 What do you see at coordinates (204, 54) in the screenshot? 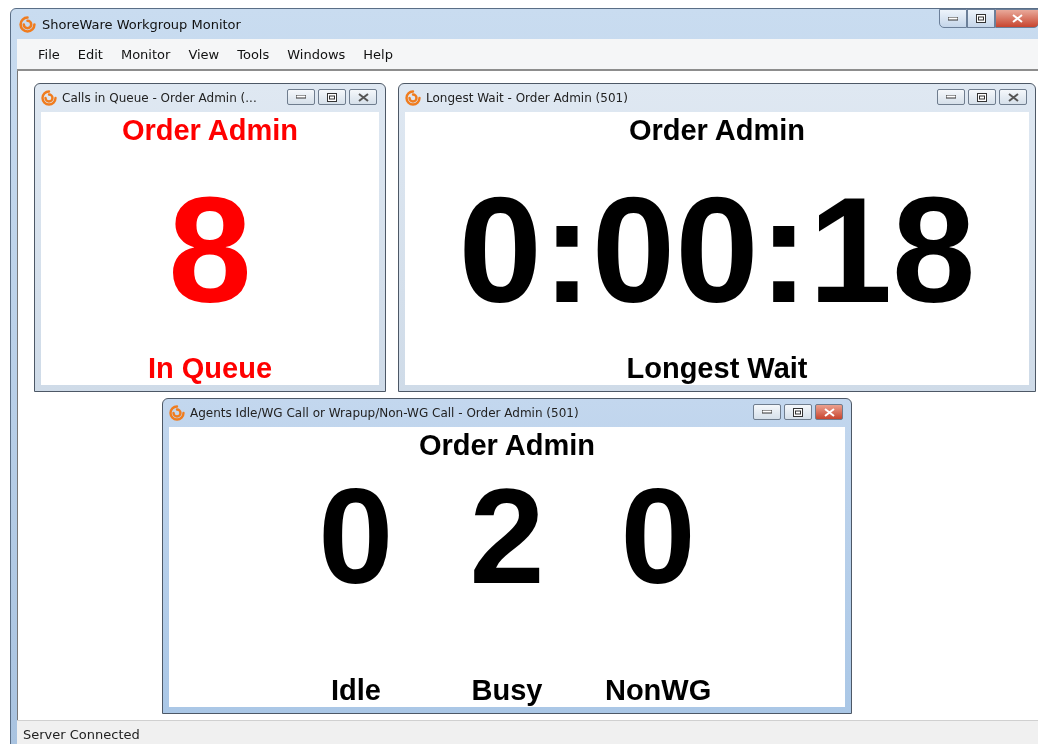
I see `menu-item: View` at bounding box center [204, 54].